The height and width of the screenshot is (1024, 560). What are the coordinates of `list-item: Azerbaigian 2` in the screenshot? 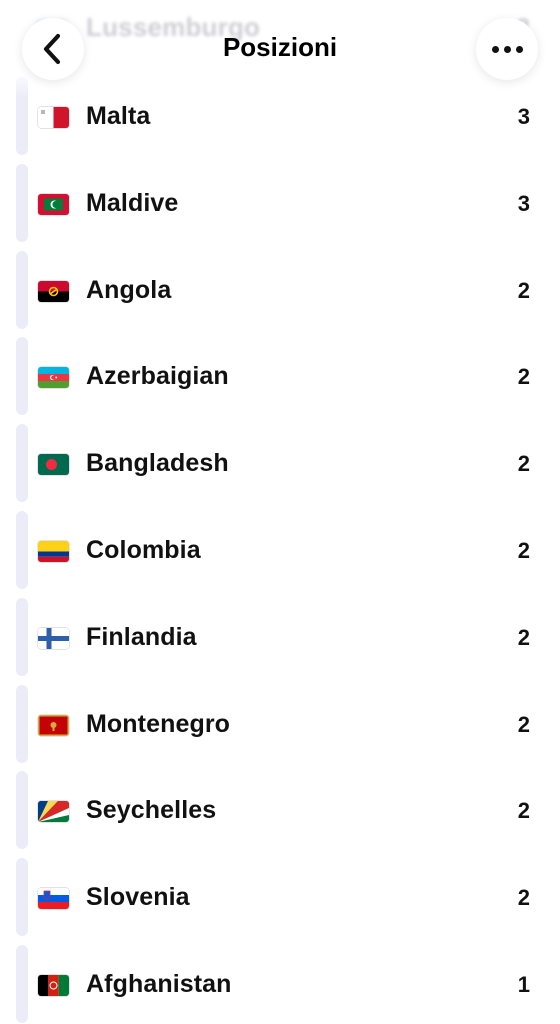 It's located at (280, 376).